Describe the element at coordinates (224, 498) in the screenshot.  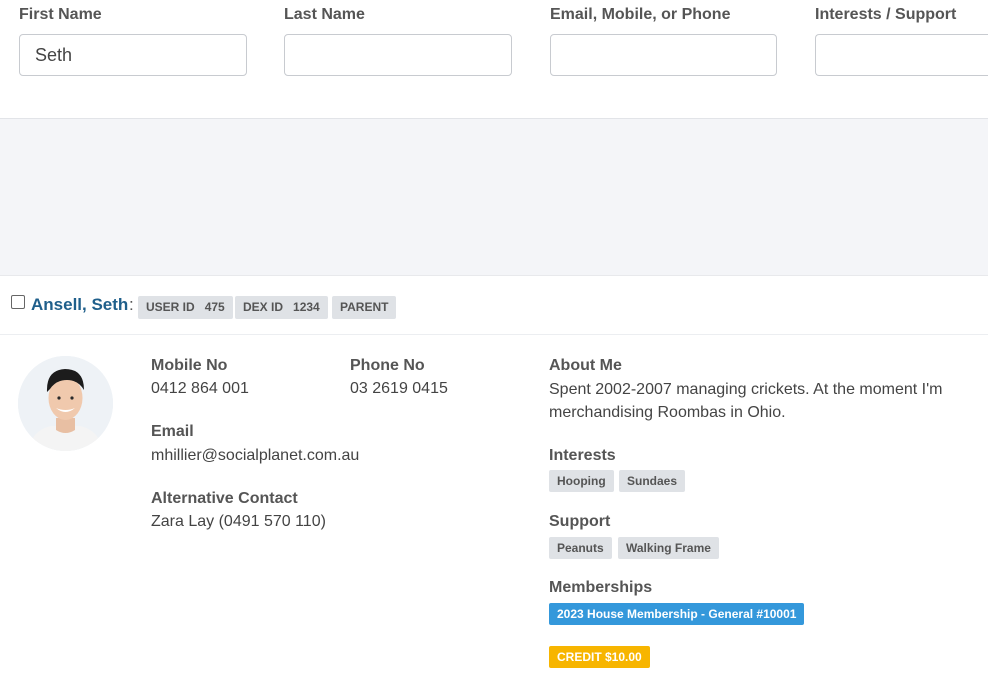
I see `alt-contact-label: Alternative Contact` at that location.